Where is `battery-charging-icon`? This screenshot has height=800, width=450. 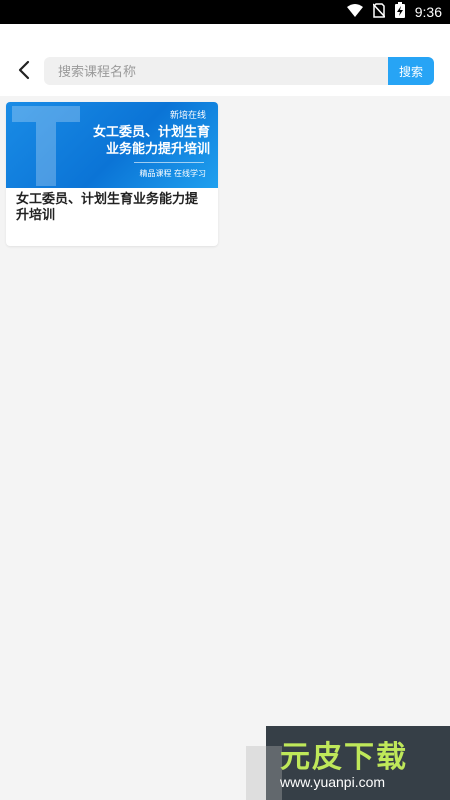 battery-charging-icon is located at coordinates (399, 12).